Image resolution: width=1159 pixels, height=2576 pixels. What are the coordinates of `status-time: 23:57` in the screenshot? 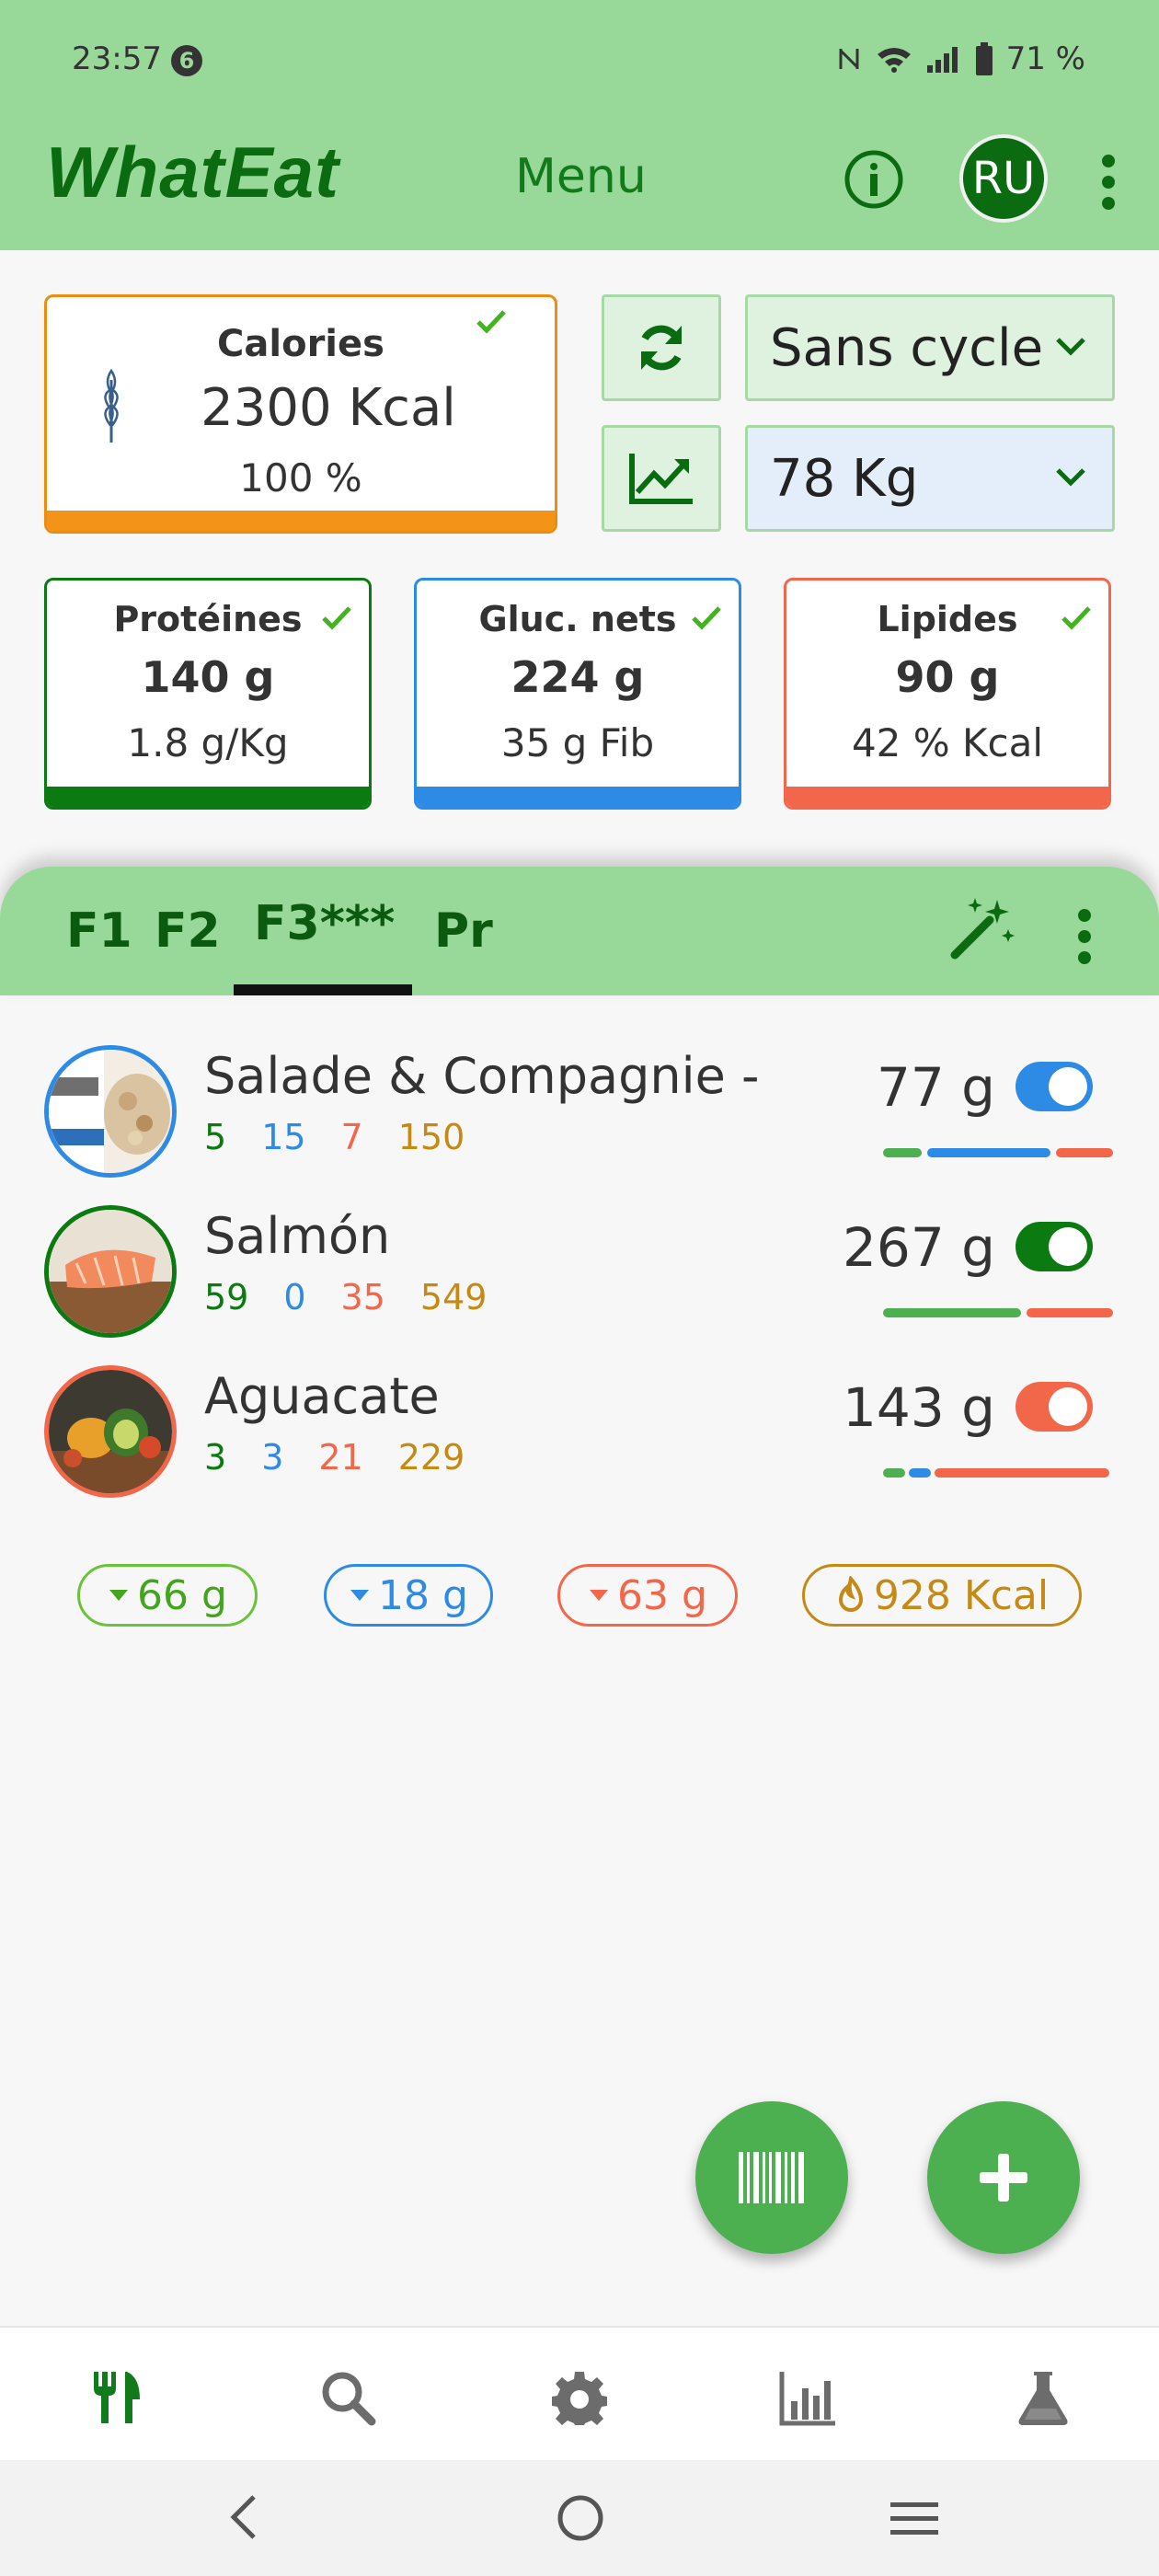 It's located at (117, 58).